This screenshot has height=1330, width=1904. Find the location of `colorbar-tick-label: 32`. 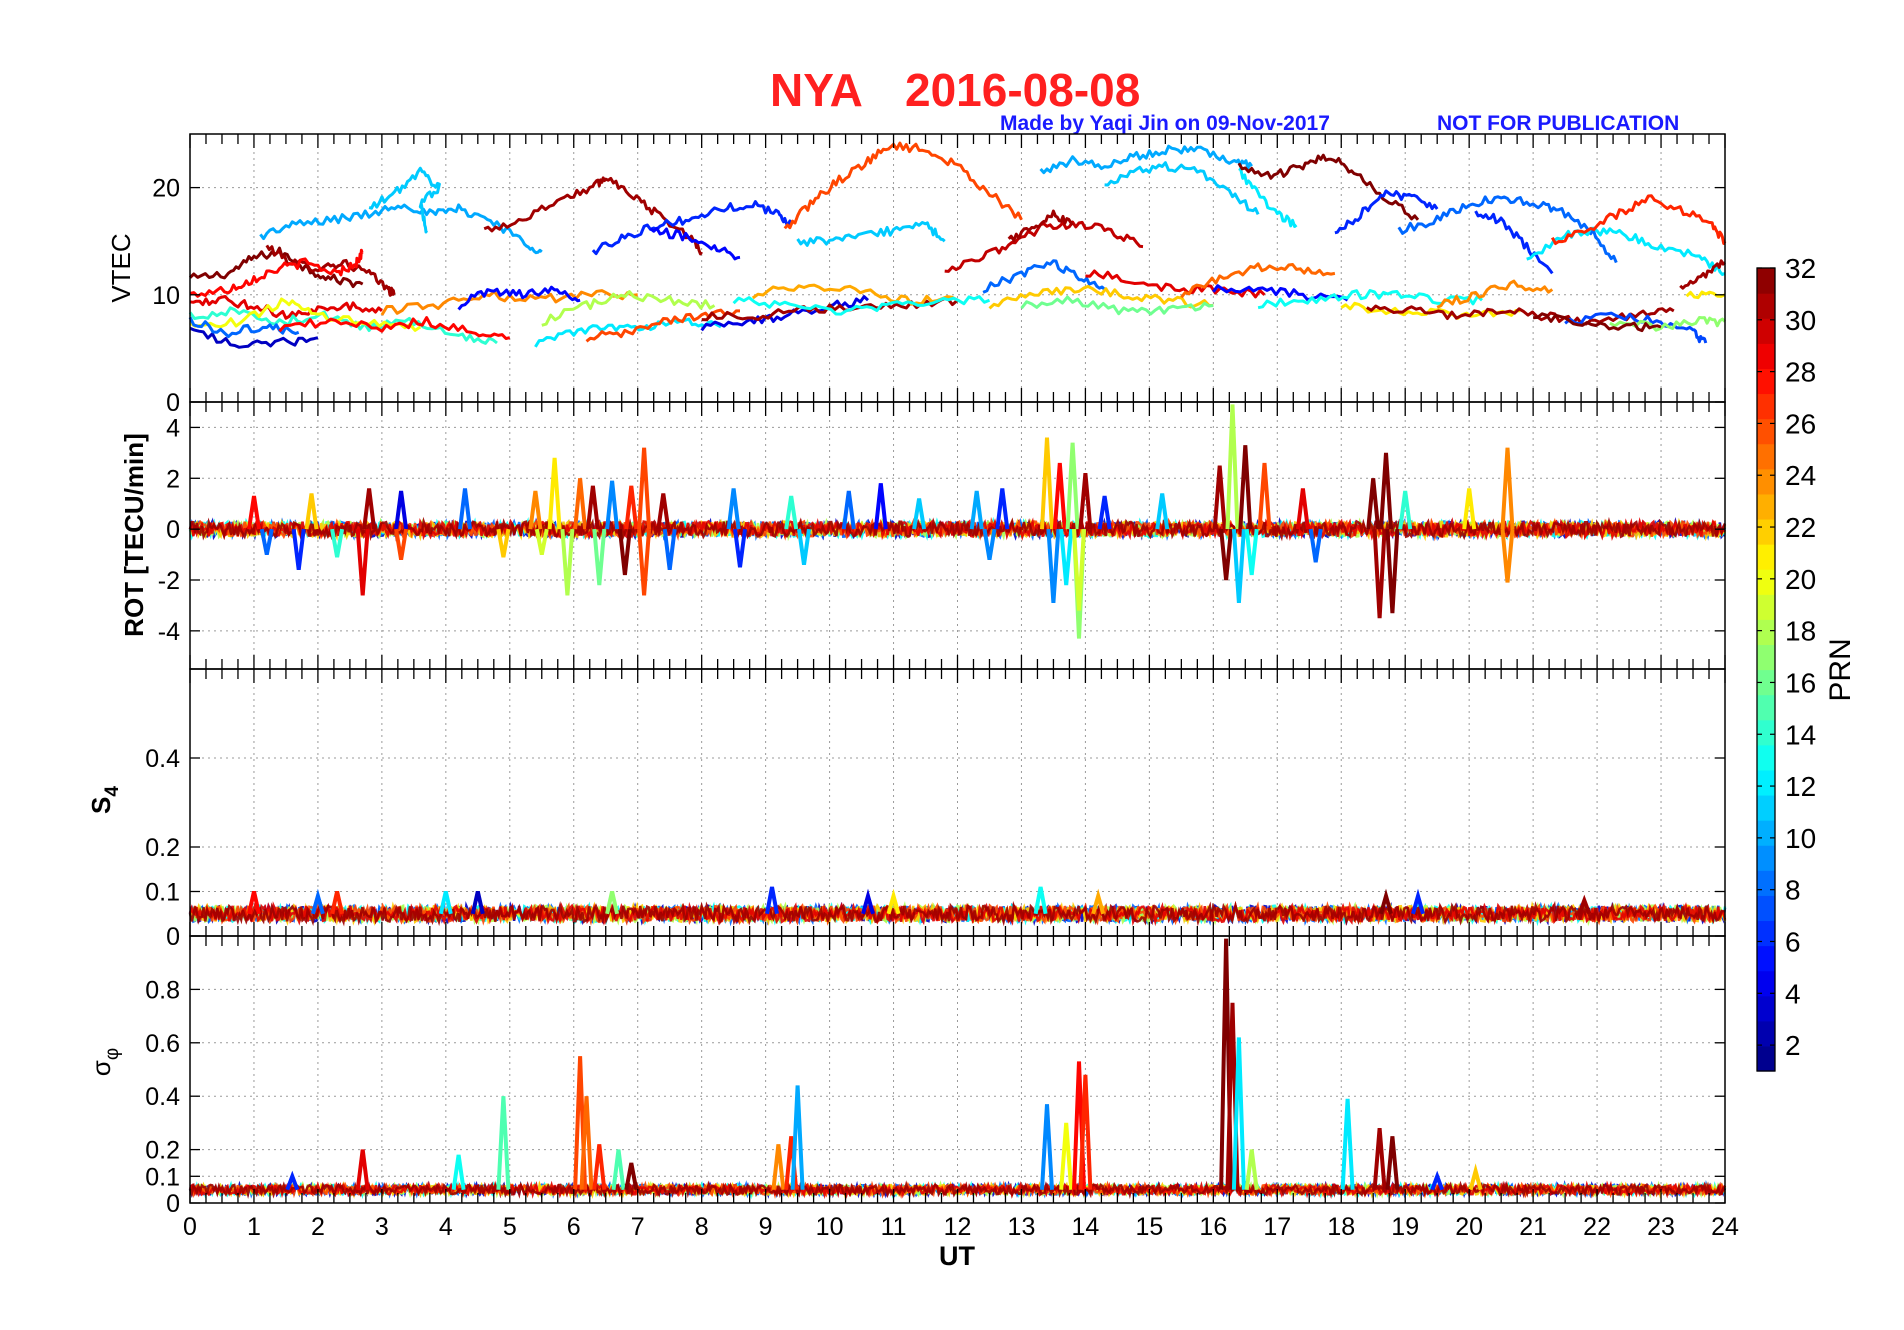

colorbar-tick-label: 32 is located at coordinates (1800, 268).